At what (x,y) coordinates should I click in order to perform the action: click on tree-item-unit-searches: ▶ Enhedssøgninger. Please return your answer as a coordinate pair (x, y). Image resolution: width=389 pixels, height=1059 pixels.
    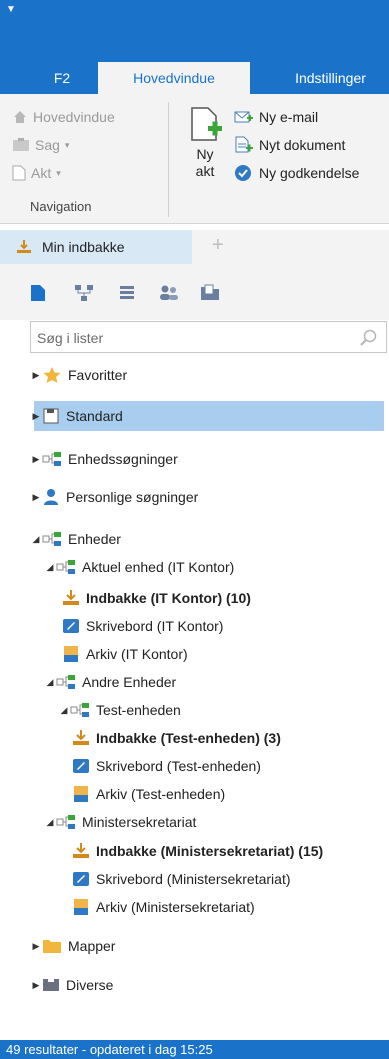
    Looking at the image, I should click on (194, 459).